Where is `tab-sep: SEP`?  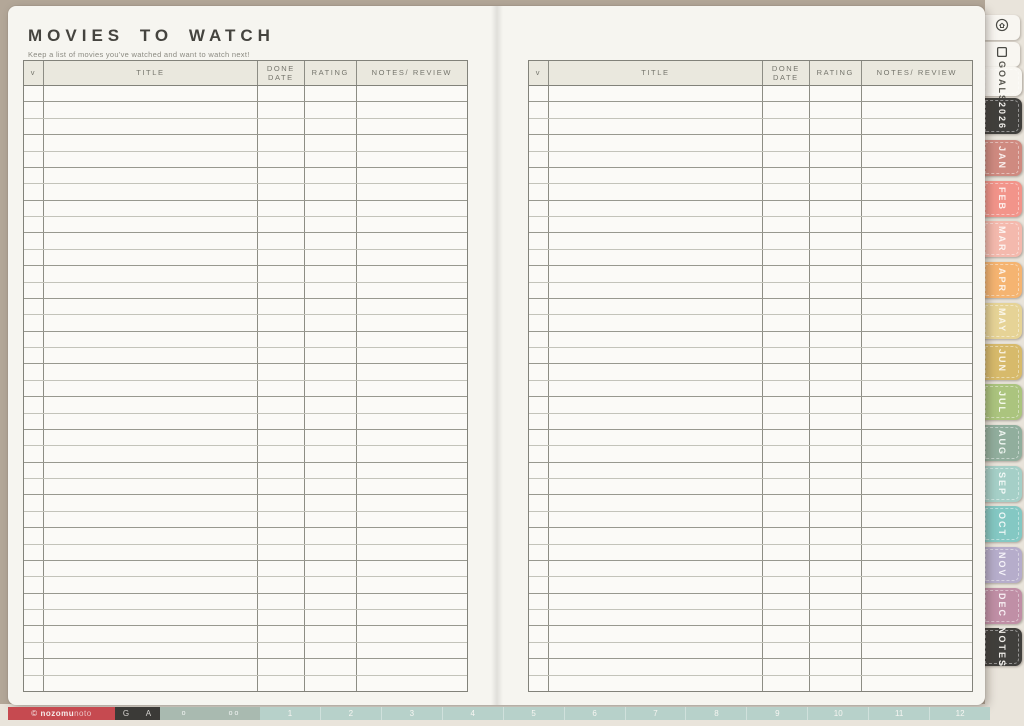
tab-sep: SEP is located at coordinates (1002, 483).